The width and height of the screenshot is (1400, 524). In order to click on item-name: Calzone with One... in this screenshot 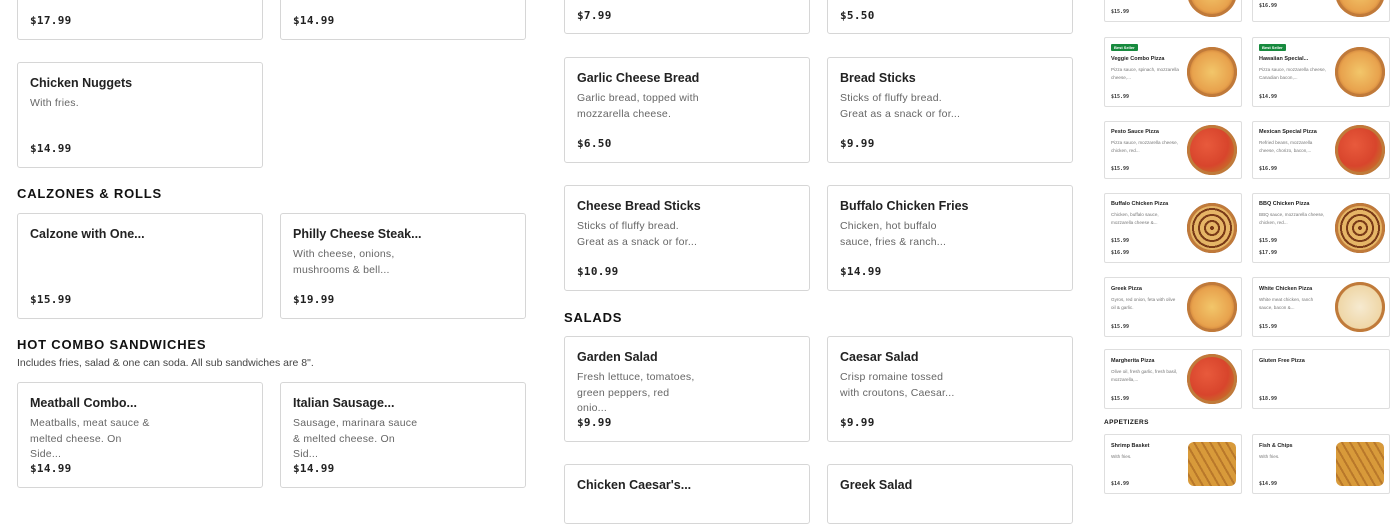, I will do `click(87, 234)`.